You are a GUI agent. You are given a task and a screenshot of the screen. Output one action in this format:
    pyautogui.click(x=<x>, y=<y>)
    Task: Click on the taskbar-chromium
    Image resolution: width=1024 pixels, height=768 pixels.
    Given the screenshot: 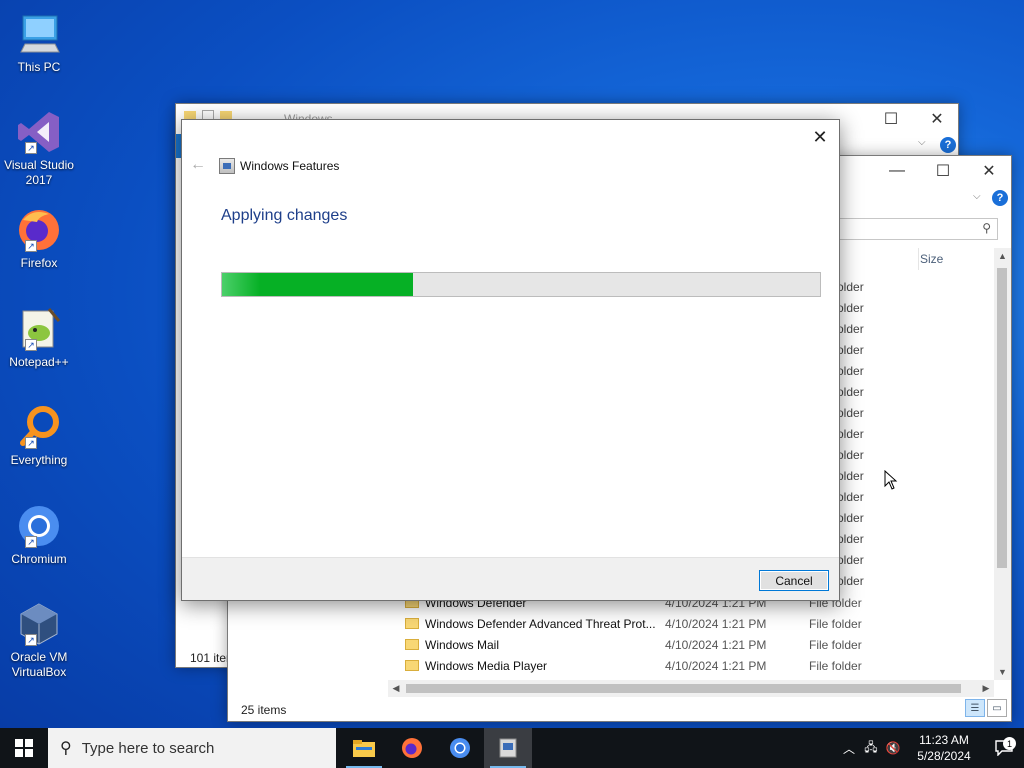 What is the action you would take?
    pyautogui.click(x=460, y=748)
    